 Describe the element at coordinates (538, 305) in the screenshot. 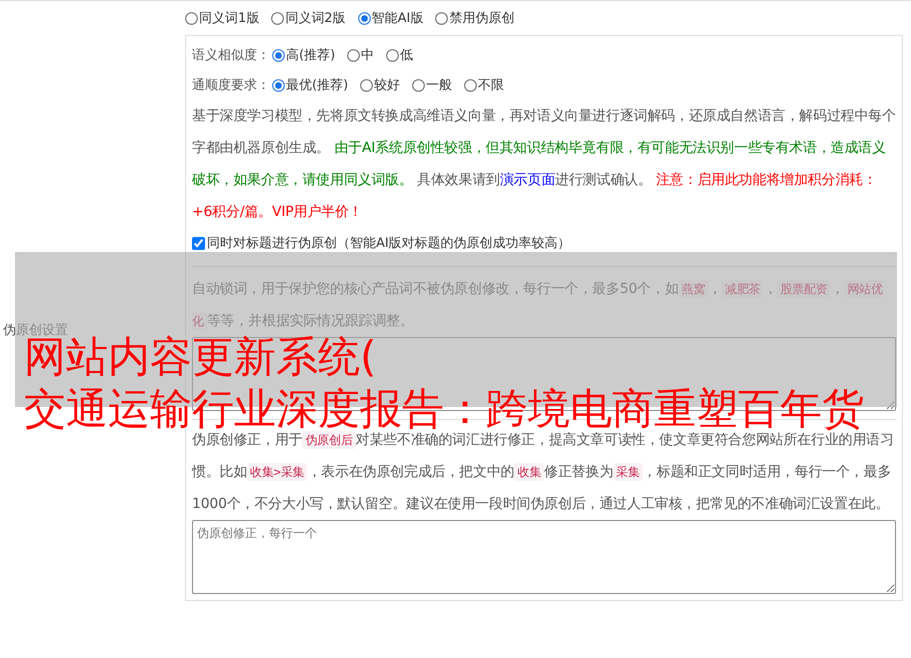

I see `lock-words-description: 自动锁词，用于保护您的核心产品词不被伪原创修改，每行一个，最多50个，如 燕窝 ， 减肥茶 ， 股票配资 ， 网站优化 等等，并根据实际情况跟踪调整。` at that location.